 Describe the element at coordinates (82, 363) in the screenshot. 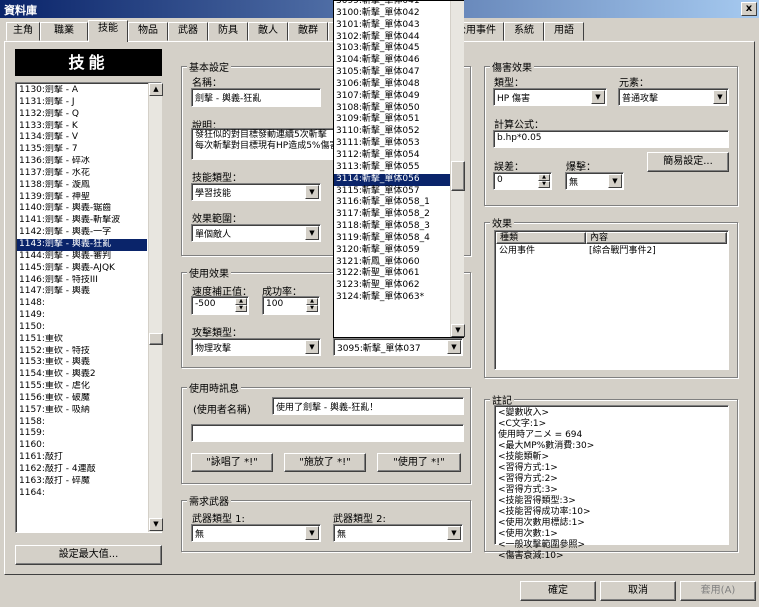

I see `list-item: 1153:重砍 - 輿義` at that location.